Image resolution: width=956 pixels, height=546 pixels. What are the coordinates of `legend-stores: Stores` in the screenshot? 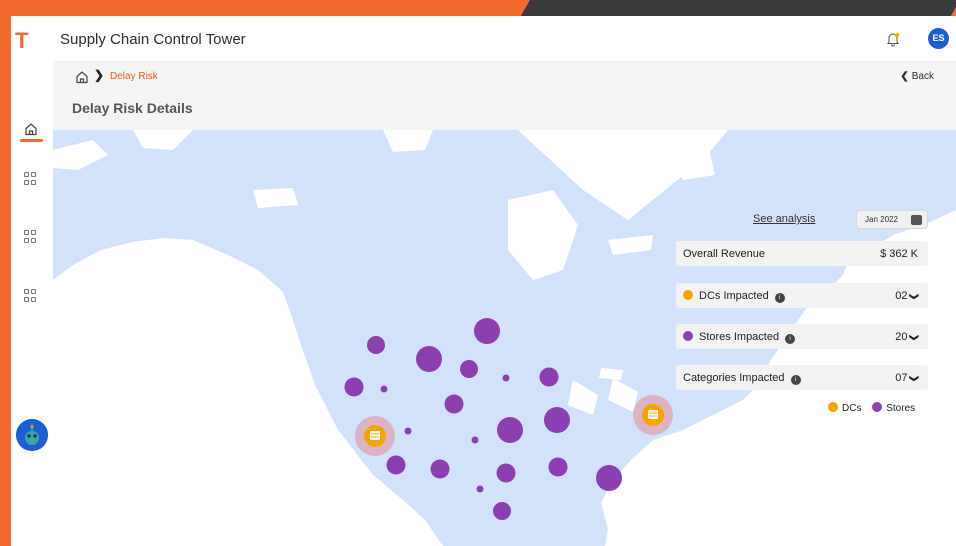 It's located at (901, 408).